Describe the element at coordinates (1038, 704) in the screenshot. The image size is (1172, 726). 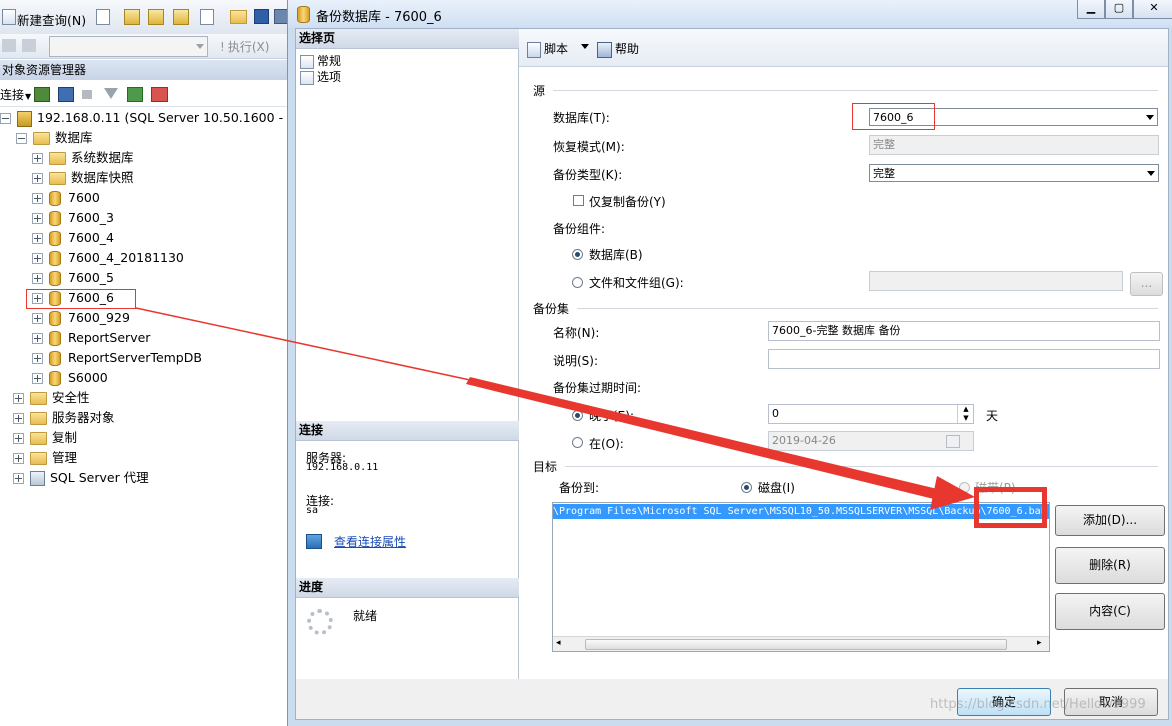
I see `watermark: https://blog.csdn.net/Hellow9999` at that location.